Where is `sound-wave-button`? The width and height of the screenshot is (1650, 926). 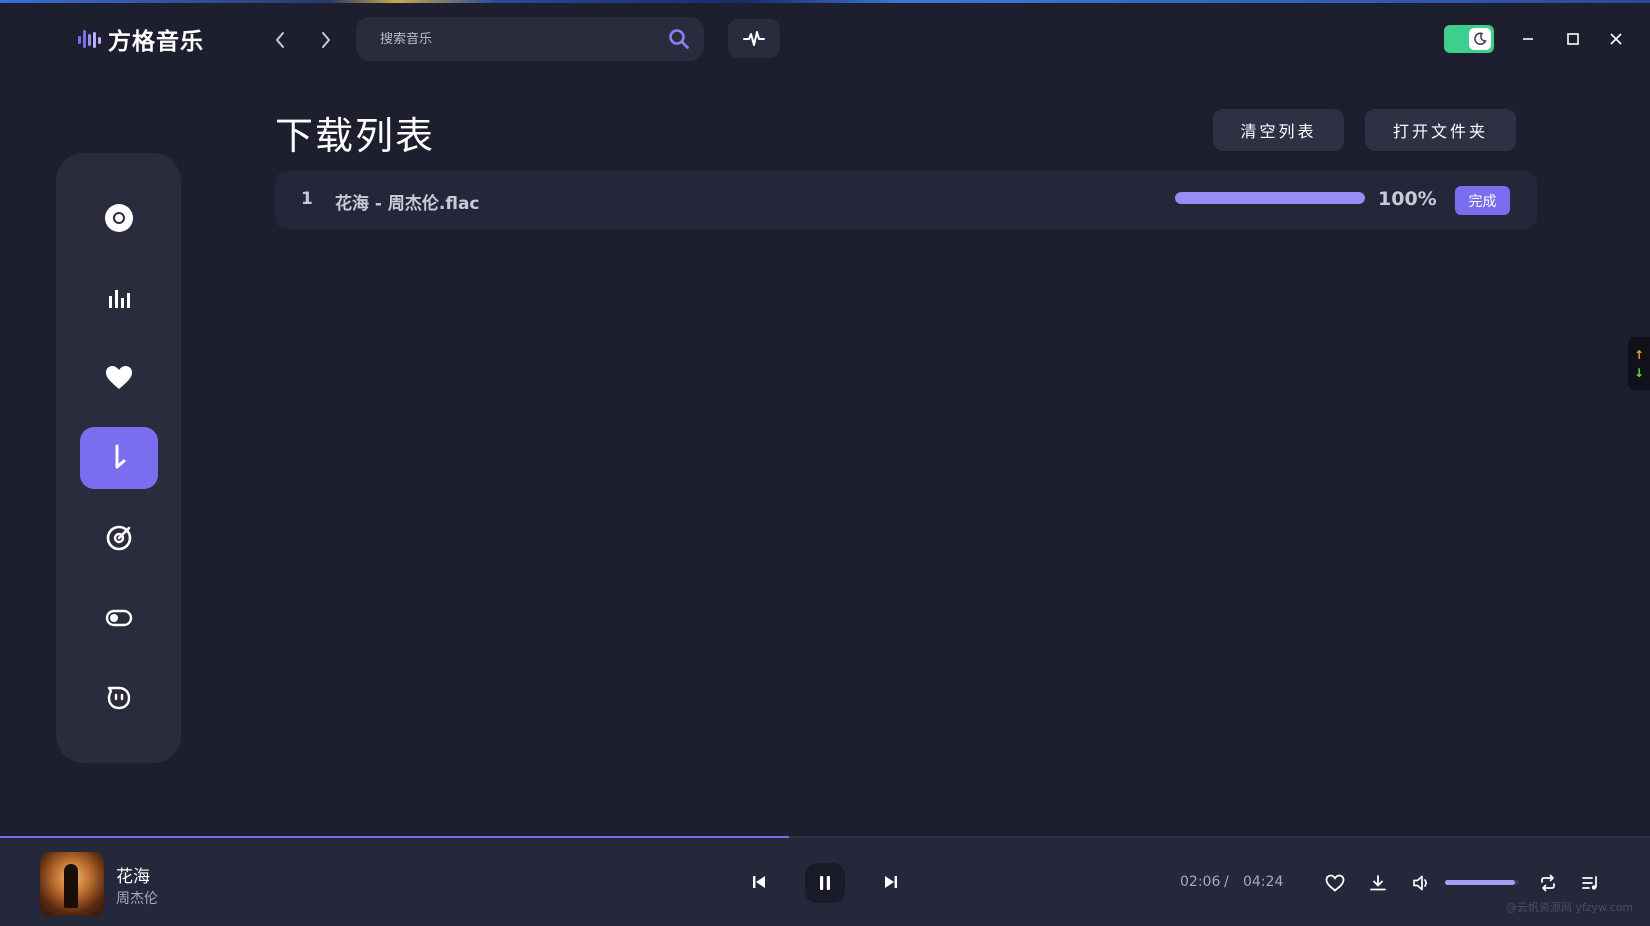
sound-wave-button is located at coordinates (754, 38).